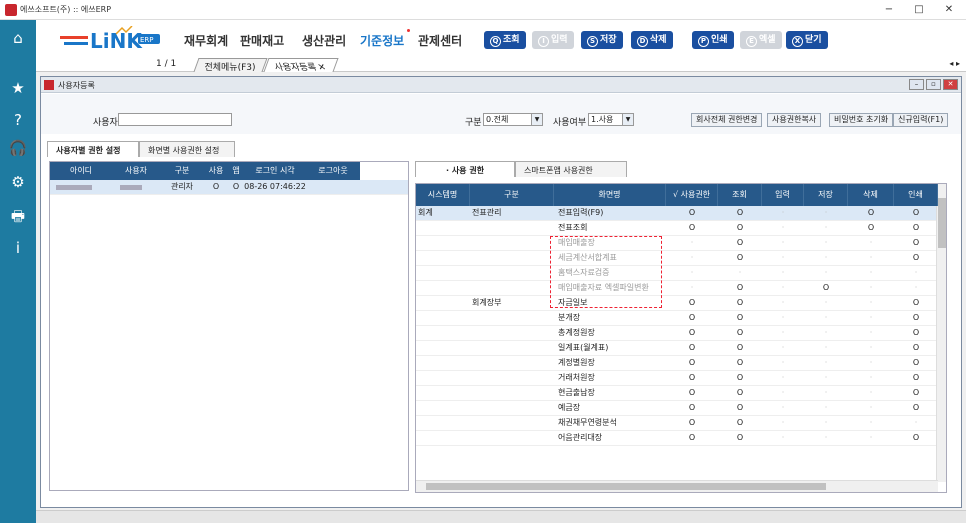 This screenshot has height=523, width=966. What do you see at coordinates (611, 119) in the screenshot?
I see `use-select: 1.사용 ▼` at bounding box center [611, 119].